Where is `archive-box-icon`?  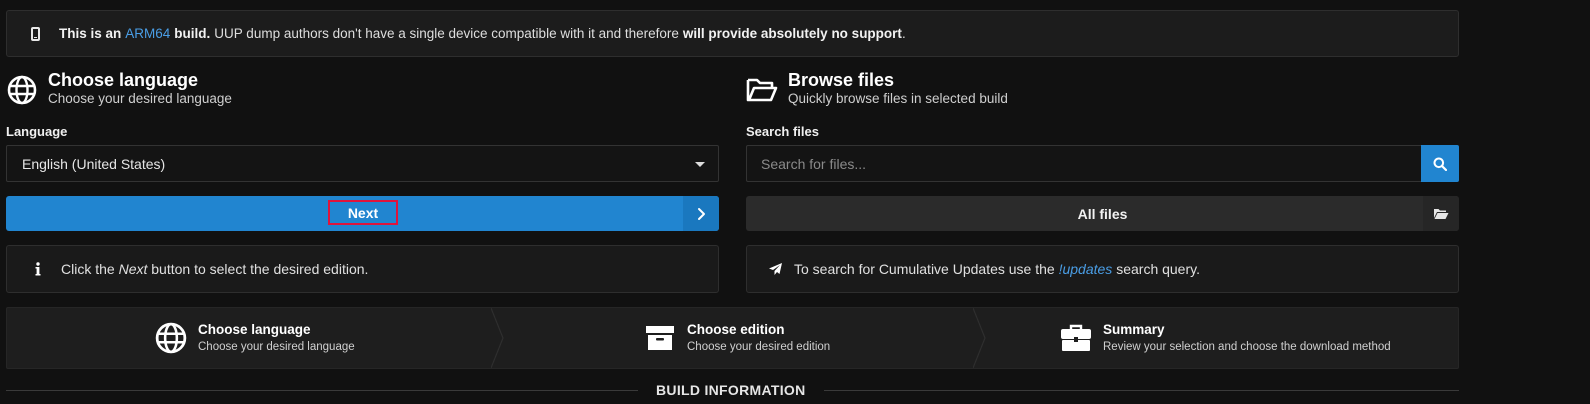 archive-box-icon is located at coordinates (660, 338).